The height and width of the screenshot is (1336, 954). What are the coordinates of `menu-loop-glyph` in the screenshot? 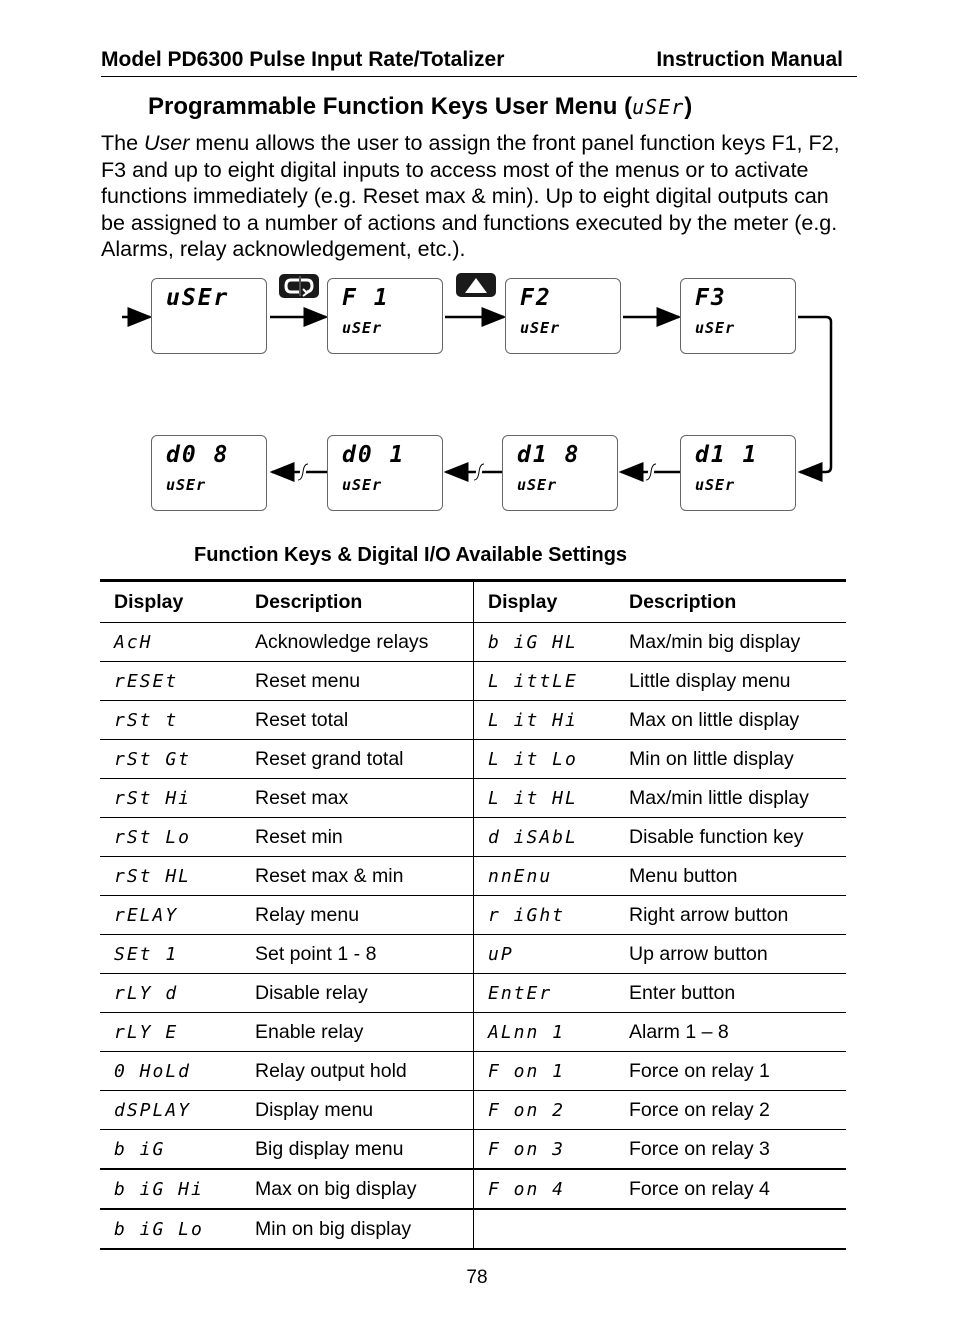 It's located at (299, 286).